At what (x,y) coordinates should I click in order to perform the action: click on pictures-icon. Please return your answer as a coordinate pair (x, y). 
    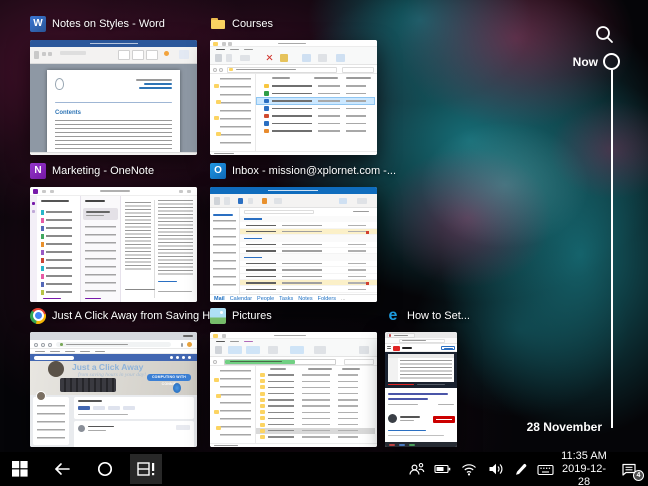
    Looking at the image, I should click on (218, 315).